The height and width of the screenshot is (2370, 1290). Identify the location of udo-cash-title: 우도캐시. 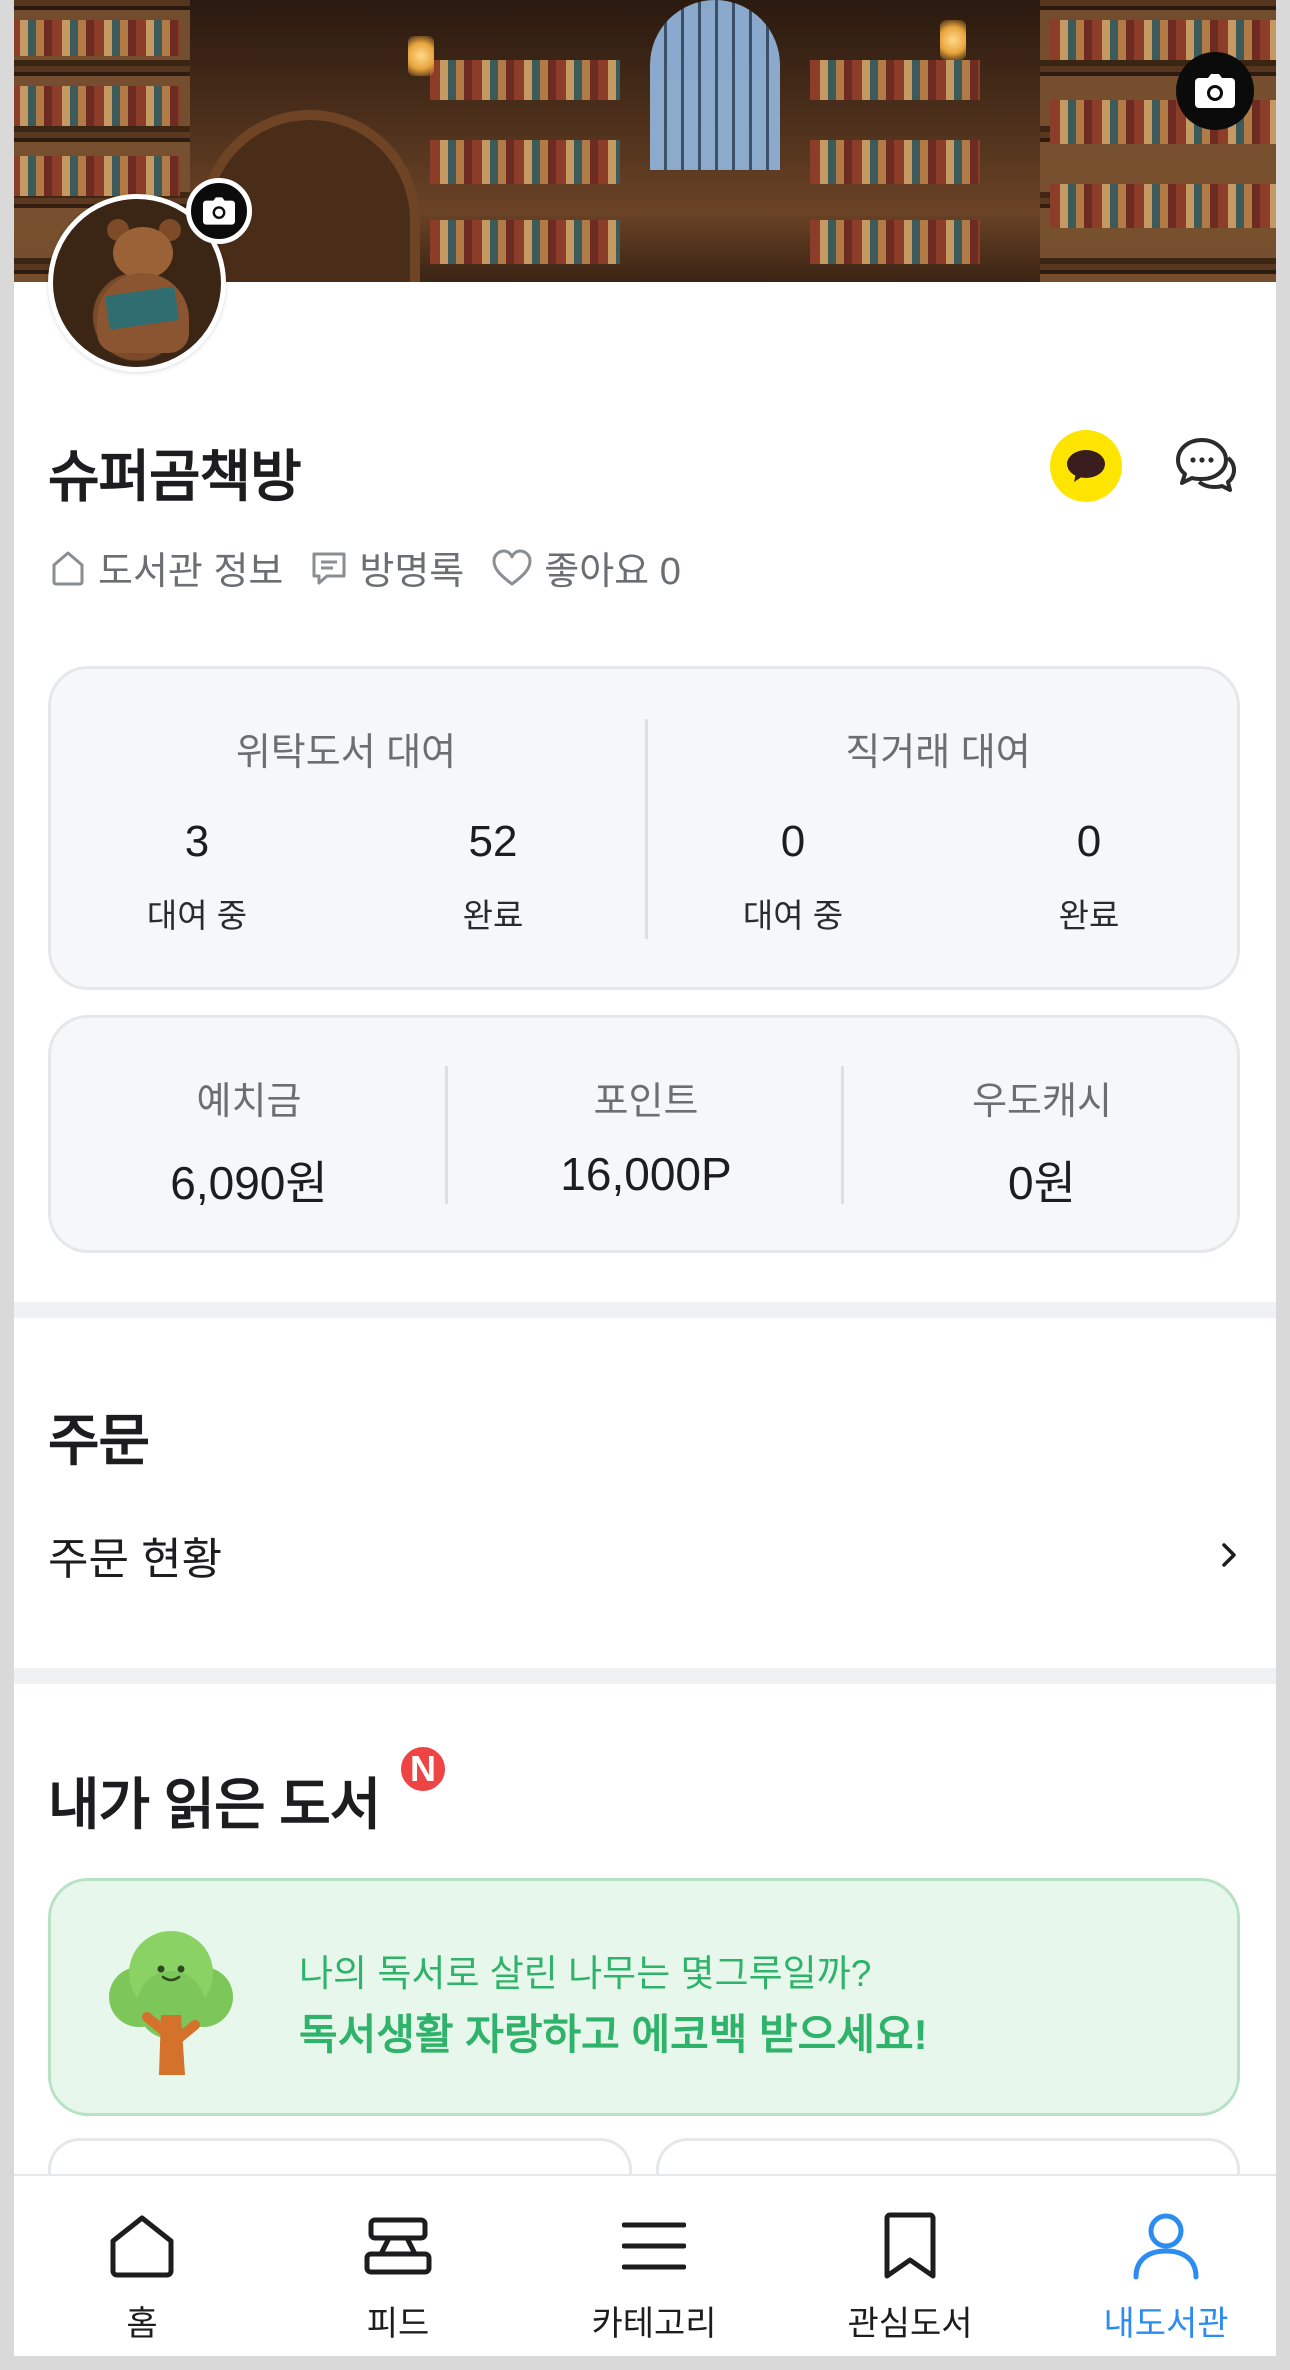
(1042, 1102).